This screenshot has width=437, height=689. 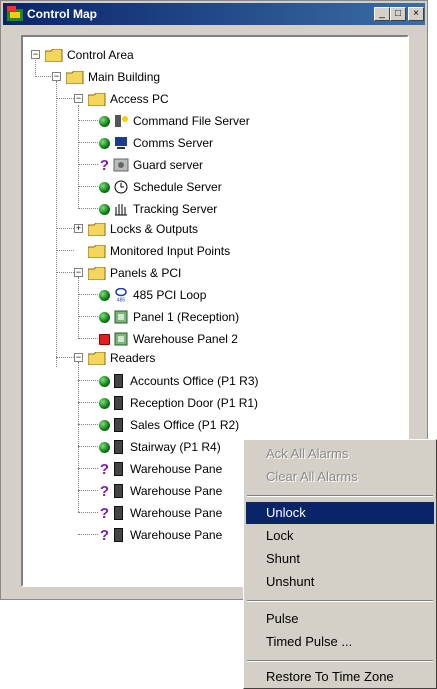 I want to click on tree-label: Tracking Server, so click(x=175, y=209).